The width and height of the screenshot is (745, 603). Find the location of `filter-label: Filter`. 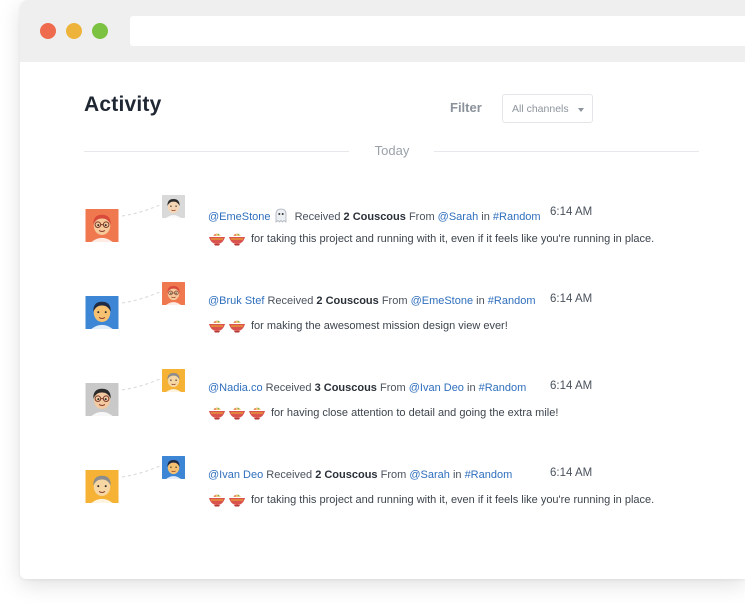

filter-label: Filter is located at coordinates (466, 107).